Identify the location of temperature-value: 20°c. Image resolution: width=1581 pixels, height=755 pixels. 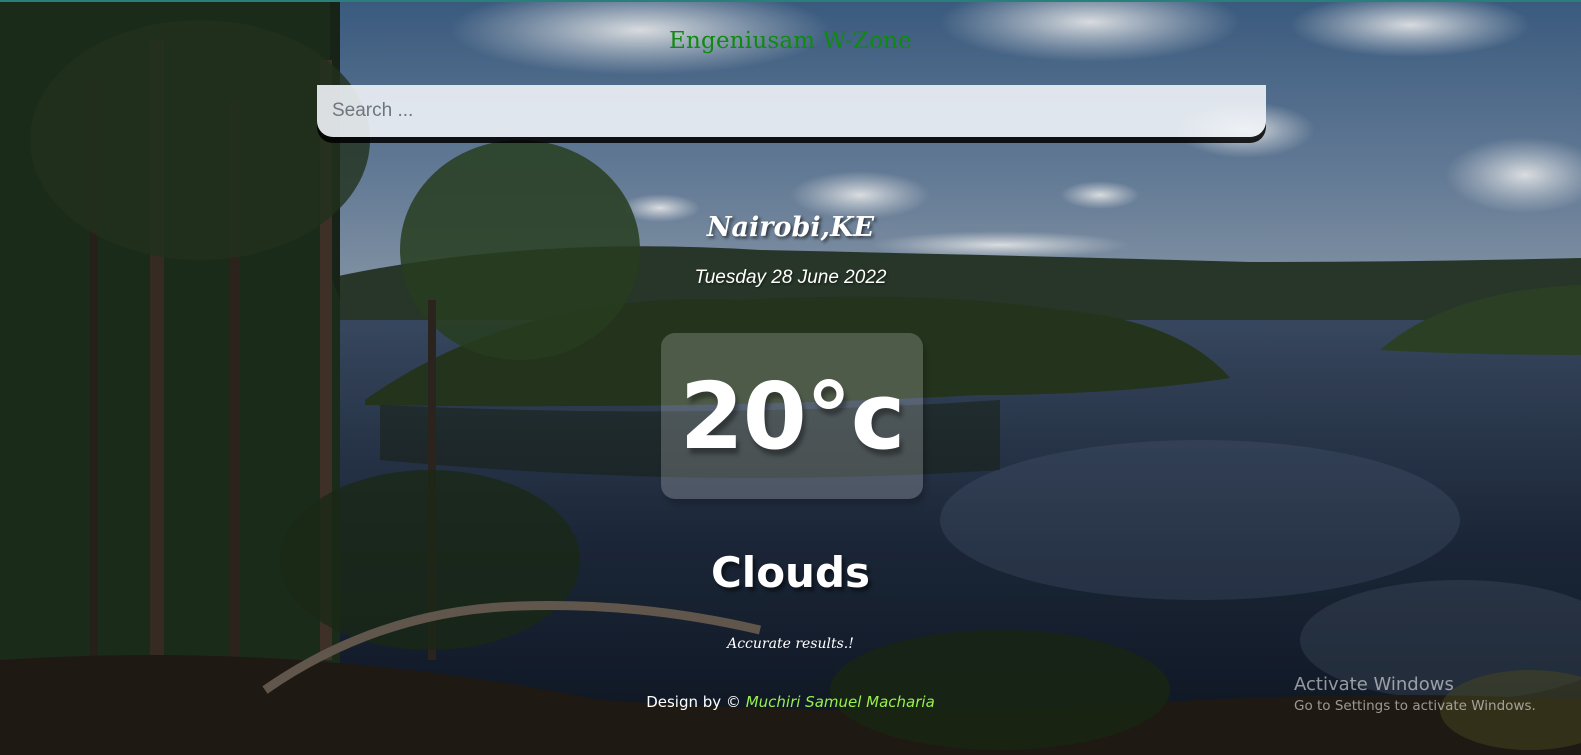
(792, 416).